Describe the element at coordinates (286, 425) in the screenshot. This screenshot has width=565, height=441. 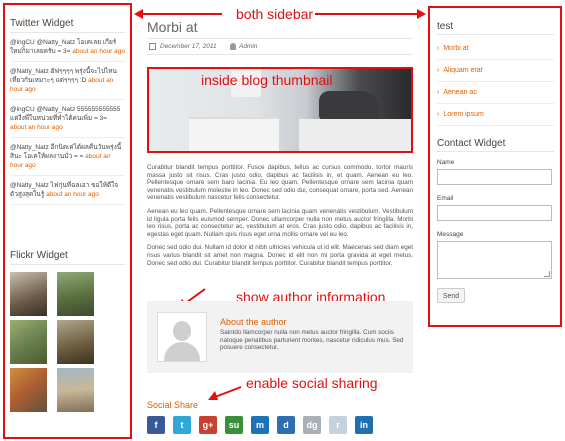
I see `delicious-icon: d` at that location.